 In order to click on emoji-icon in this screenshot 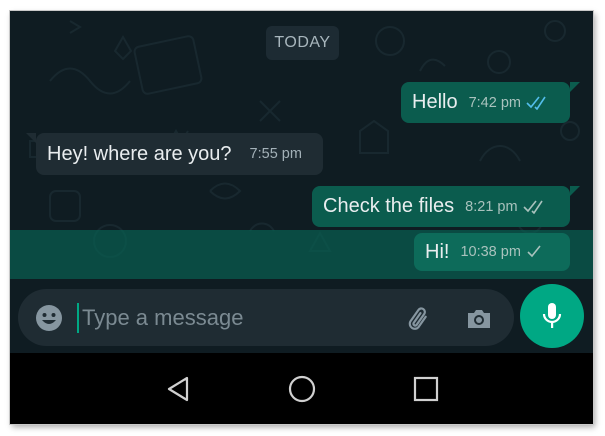, I will do `click(49, 318)`.